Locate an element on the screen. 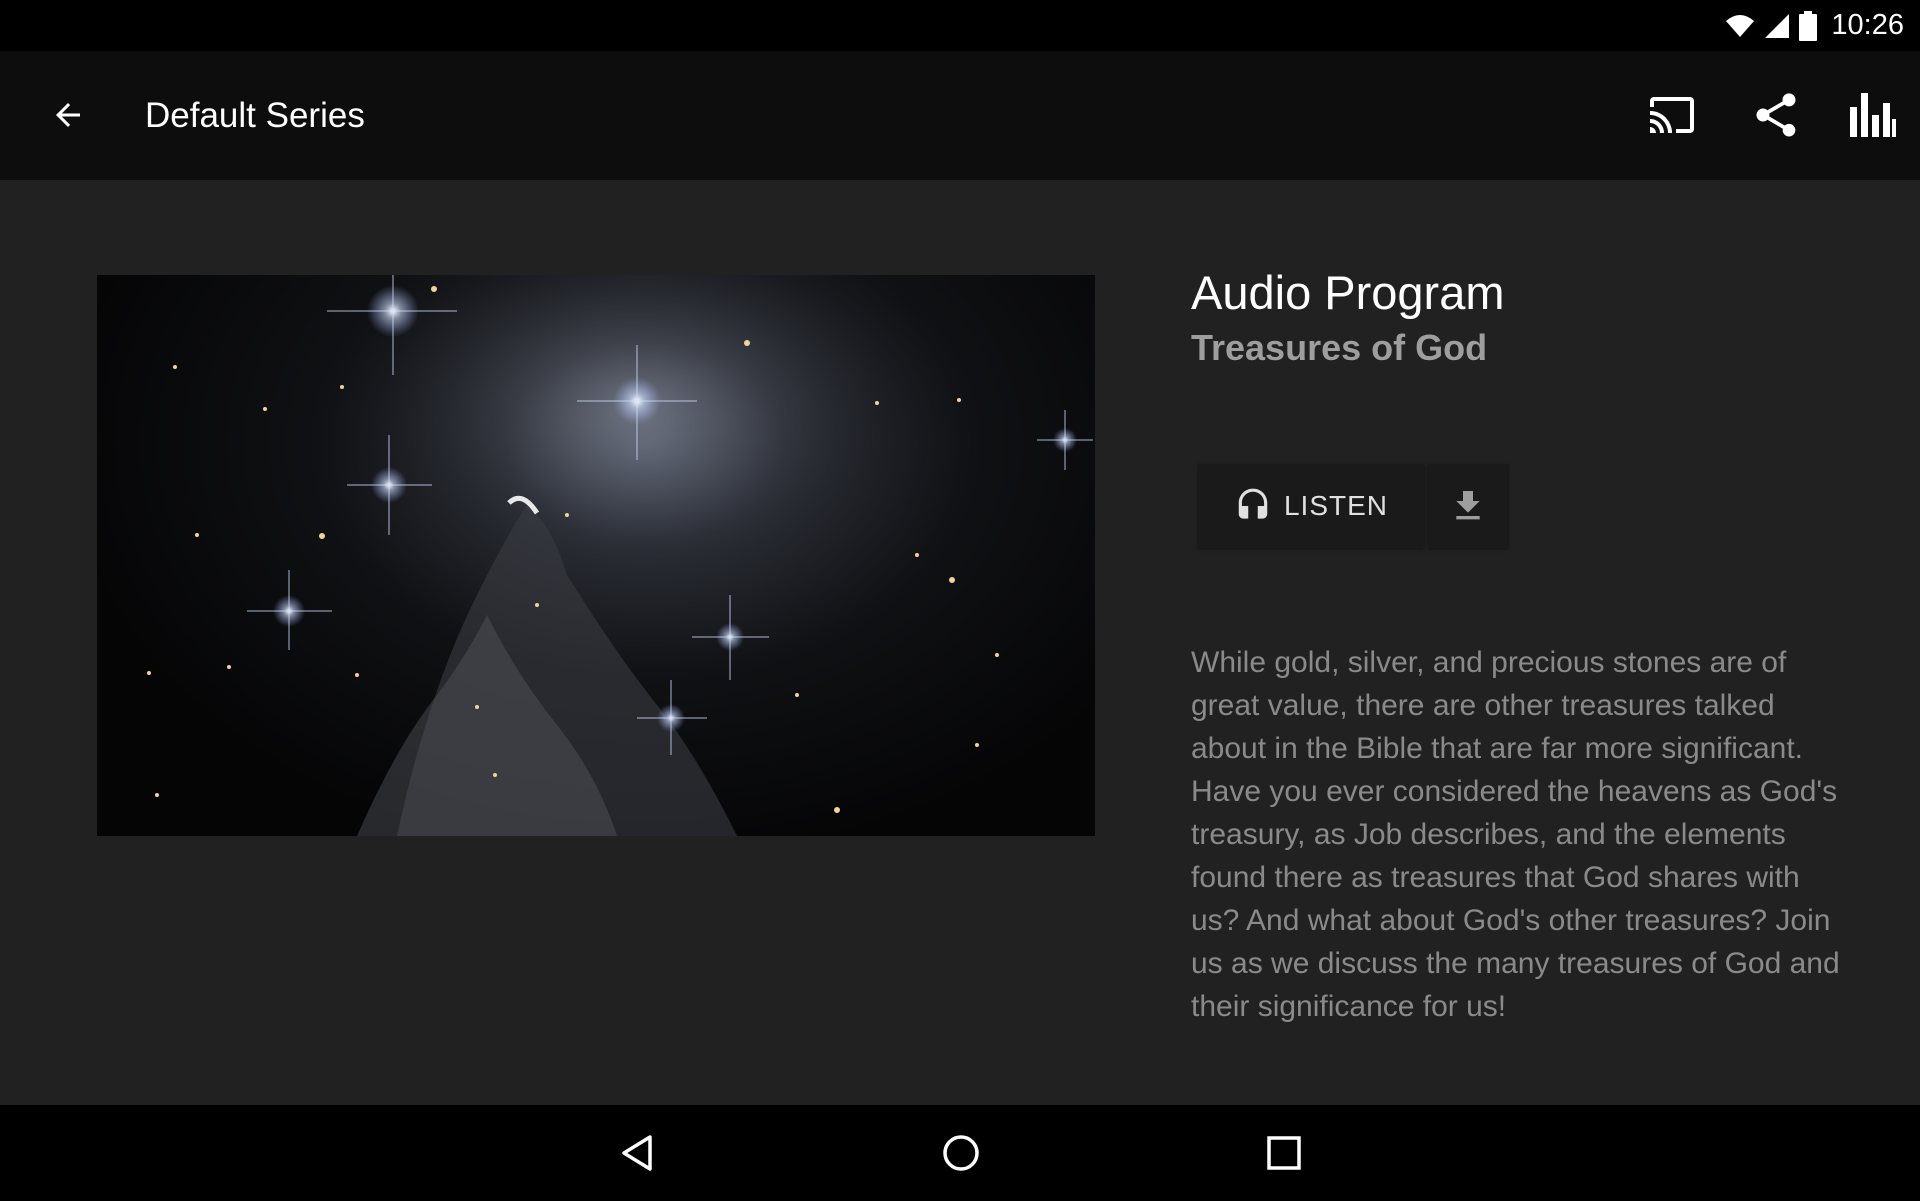 This screenshot has width=1920, height=1201. nav-home-button is located at coordinates (961, 1153).